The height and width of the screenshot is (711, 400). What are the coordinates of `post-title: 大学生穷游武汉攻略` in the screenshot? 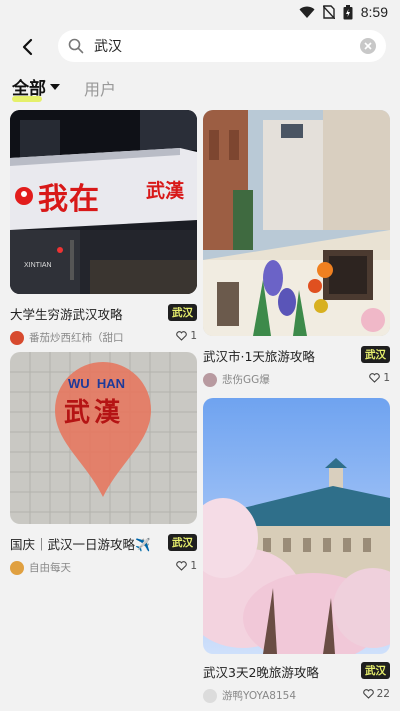 It's located at (66, 314).